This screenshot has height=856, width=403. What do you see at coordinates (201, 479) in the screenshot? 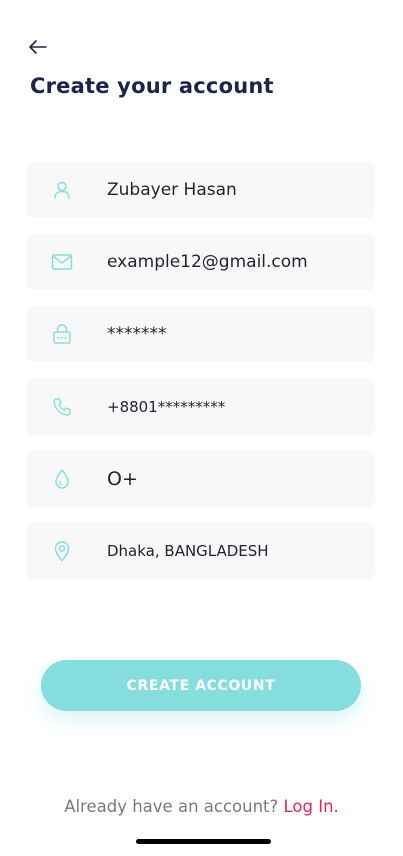
I see `blood-group-field: O+` at bounding box center [201, 479].